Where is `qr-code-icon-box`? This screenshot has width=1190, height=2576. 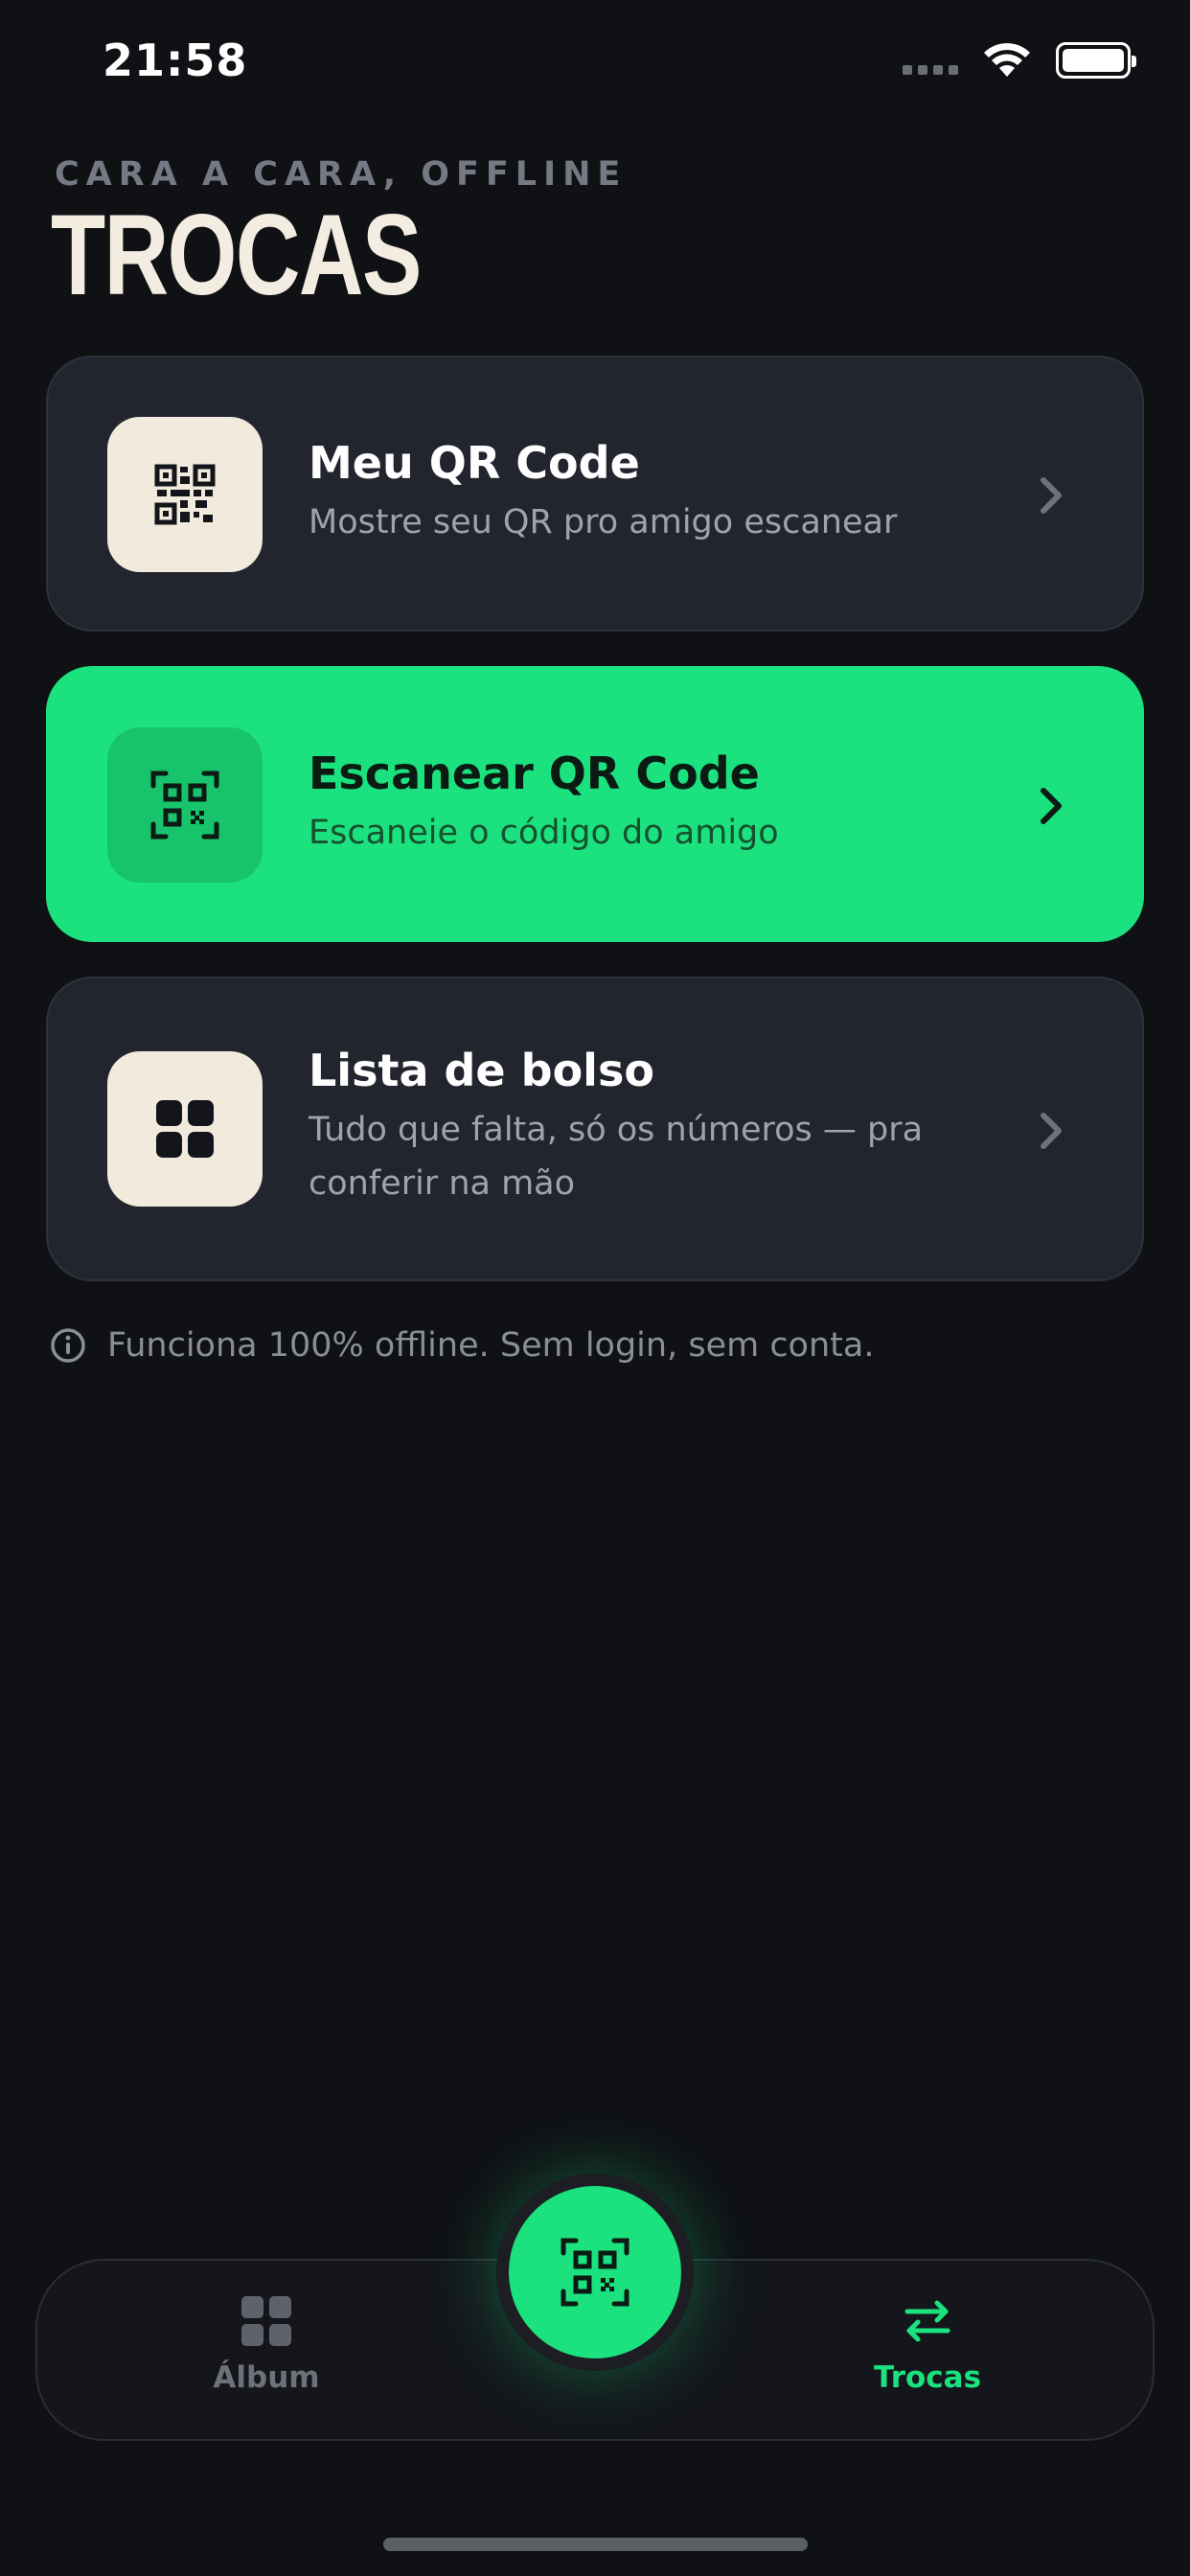
qr-code-icon-box is located at coordinates (185, 494).